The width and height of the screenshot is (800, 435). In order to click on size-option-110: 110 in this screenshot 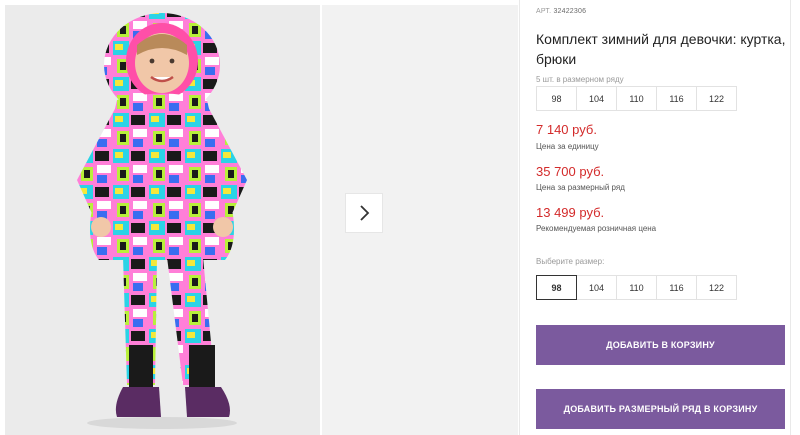, I will do `click(636, 287)`.